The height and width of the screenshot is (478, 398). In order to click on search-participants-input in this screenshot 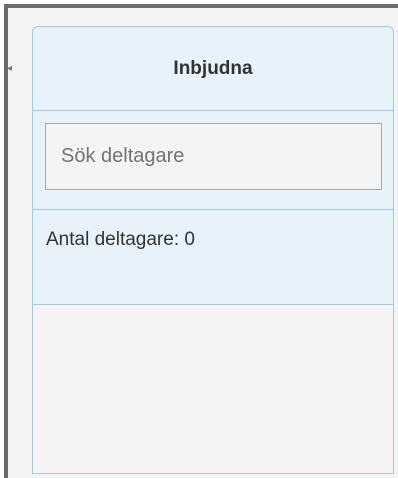, I will do `click(213, 156)`.